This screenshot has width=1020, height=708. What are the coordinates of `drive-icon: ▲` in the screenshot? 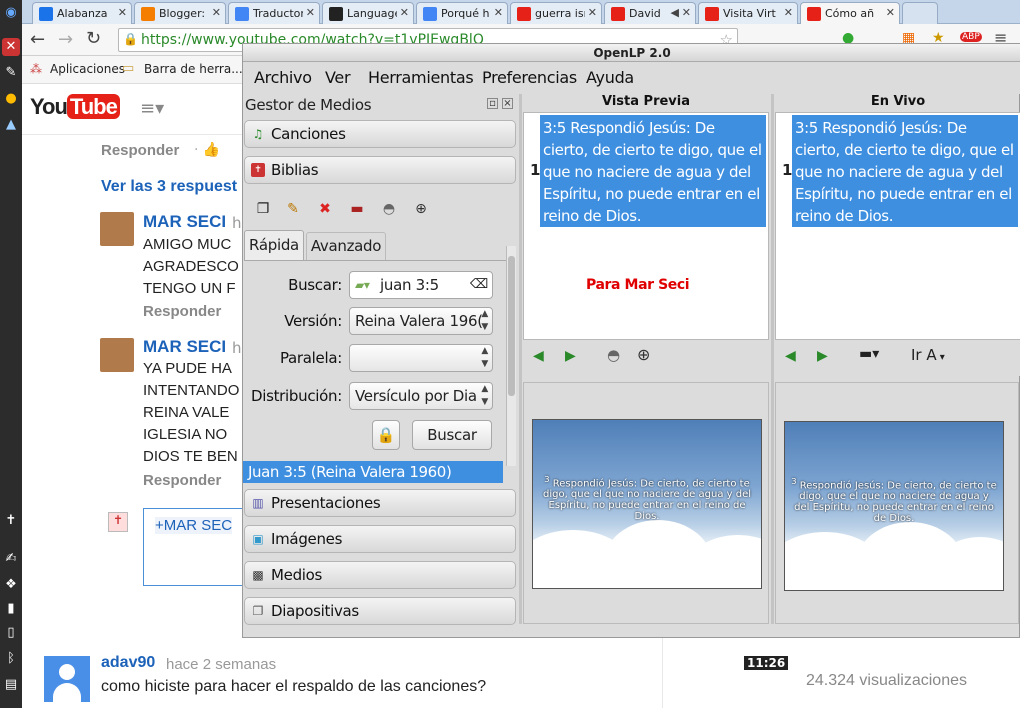 It's located at (11, 125).